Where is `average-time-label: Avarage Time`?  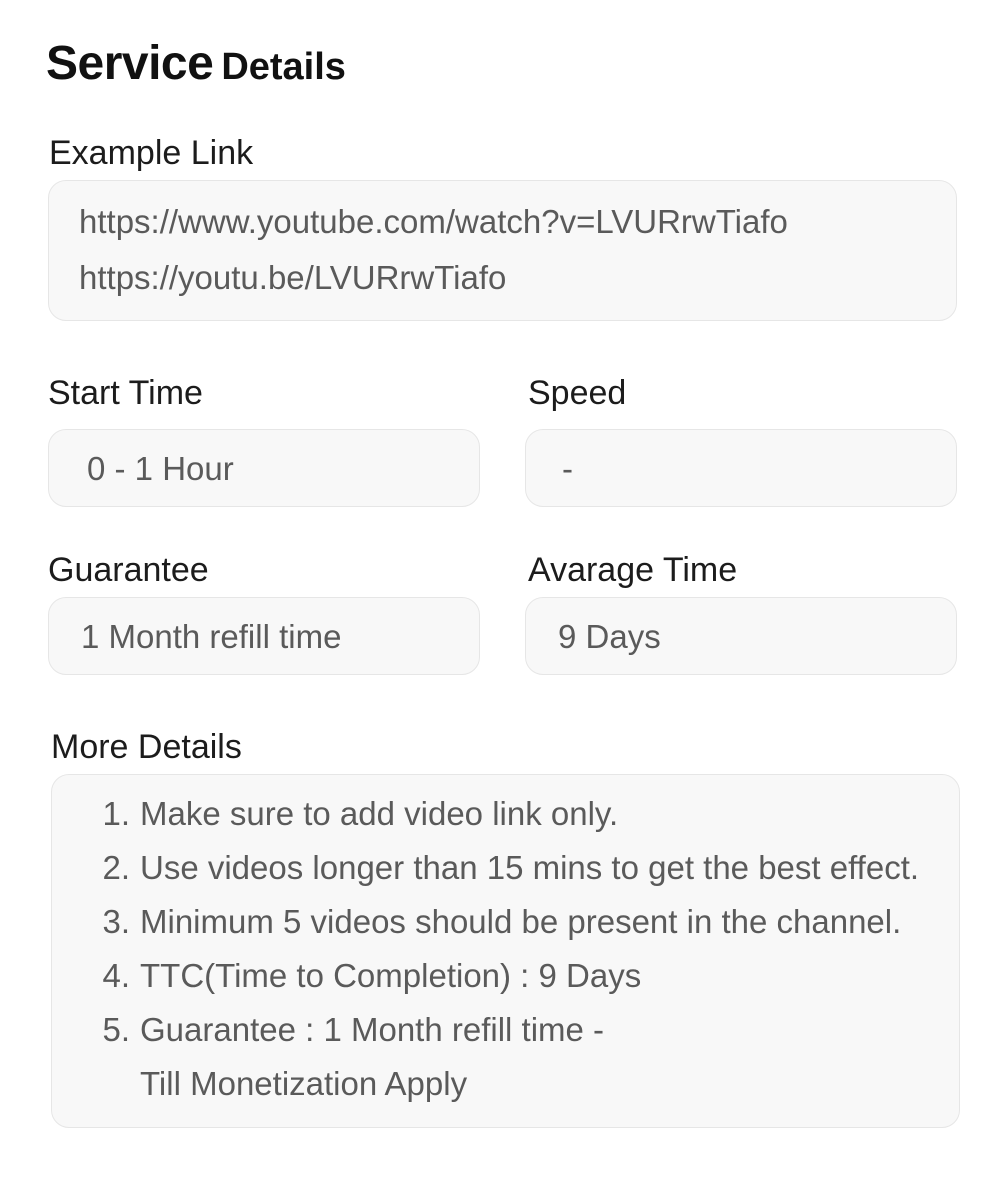 average-time-label: Avarage Time is located at coordinates (633, 570).